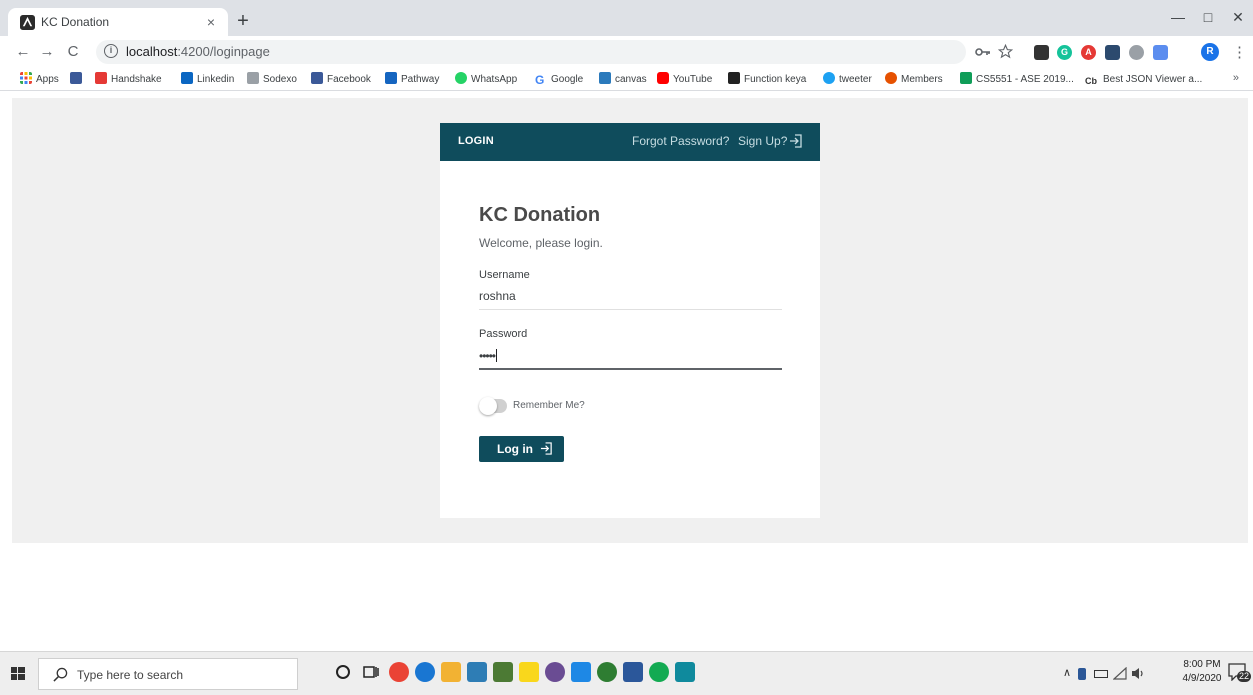 This screenshot has height=695, width=1253. I want to click on tab-title: KC Donation, so click(75, 22).